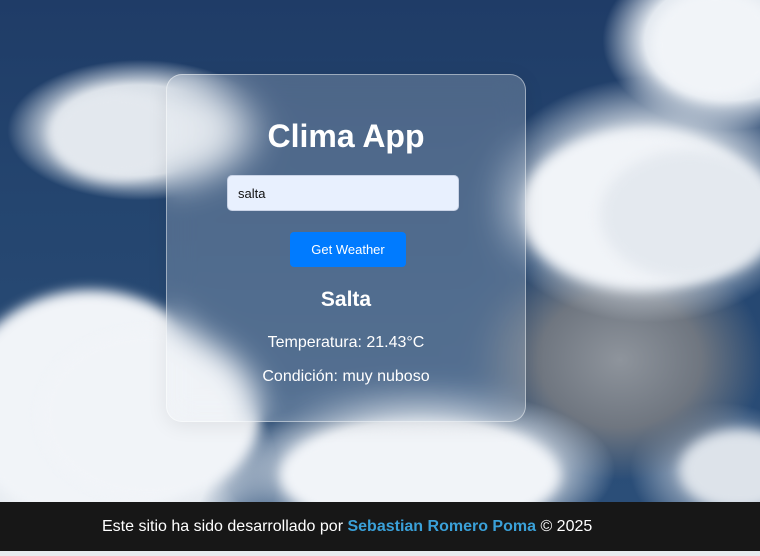 Image resolution: width=760 pixels, height=556 pixels. Describe the element at coordinates (343, 193) in the screenshot. I see `city-search-input` at that location.